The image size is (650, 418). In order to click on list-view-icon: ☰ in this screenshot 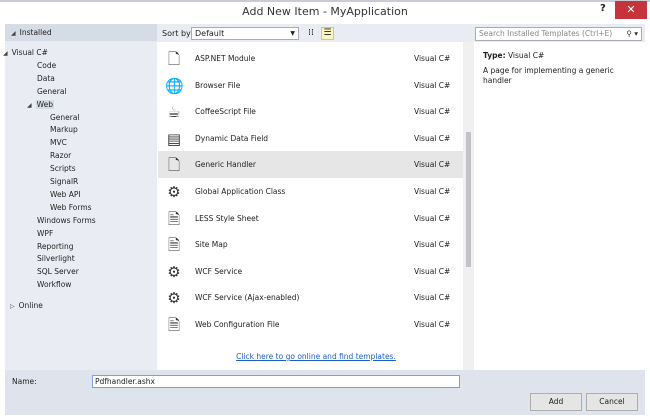, I will do `click(327, 33)`.